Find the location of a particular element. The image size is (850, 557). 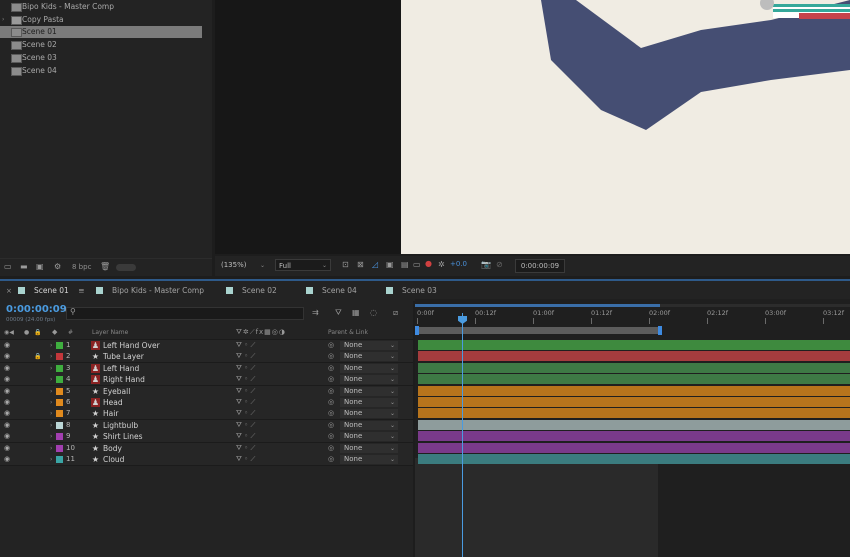

snapshot-icon: 📷 is located at coordinates (486, 264).